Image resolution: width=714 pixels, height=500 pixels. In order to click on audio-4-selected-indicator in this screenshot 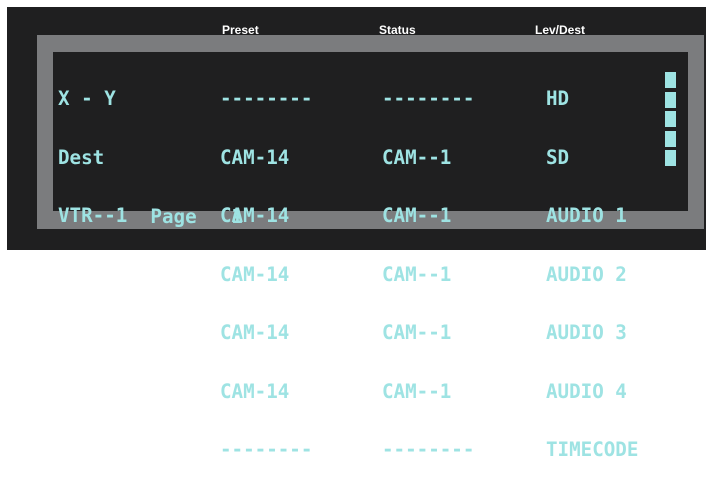, I will do `click(670, 158)`.